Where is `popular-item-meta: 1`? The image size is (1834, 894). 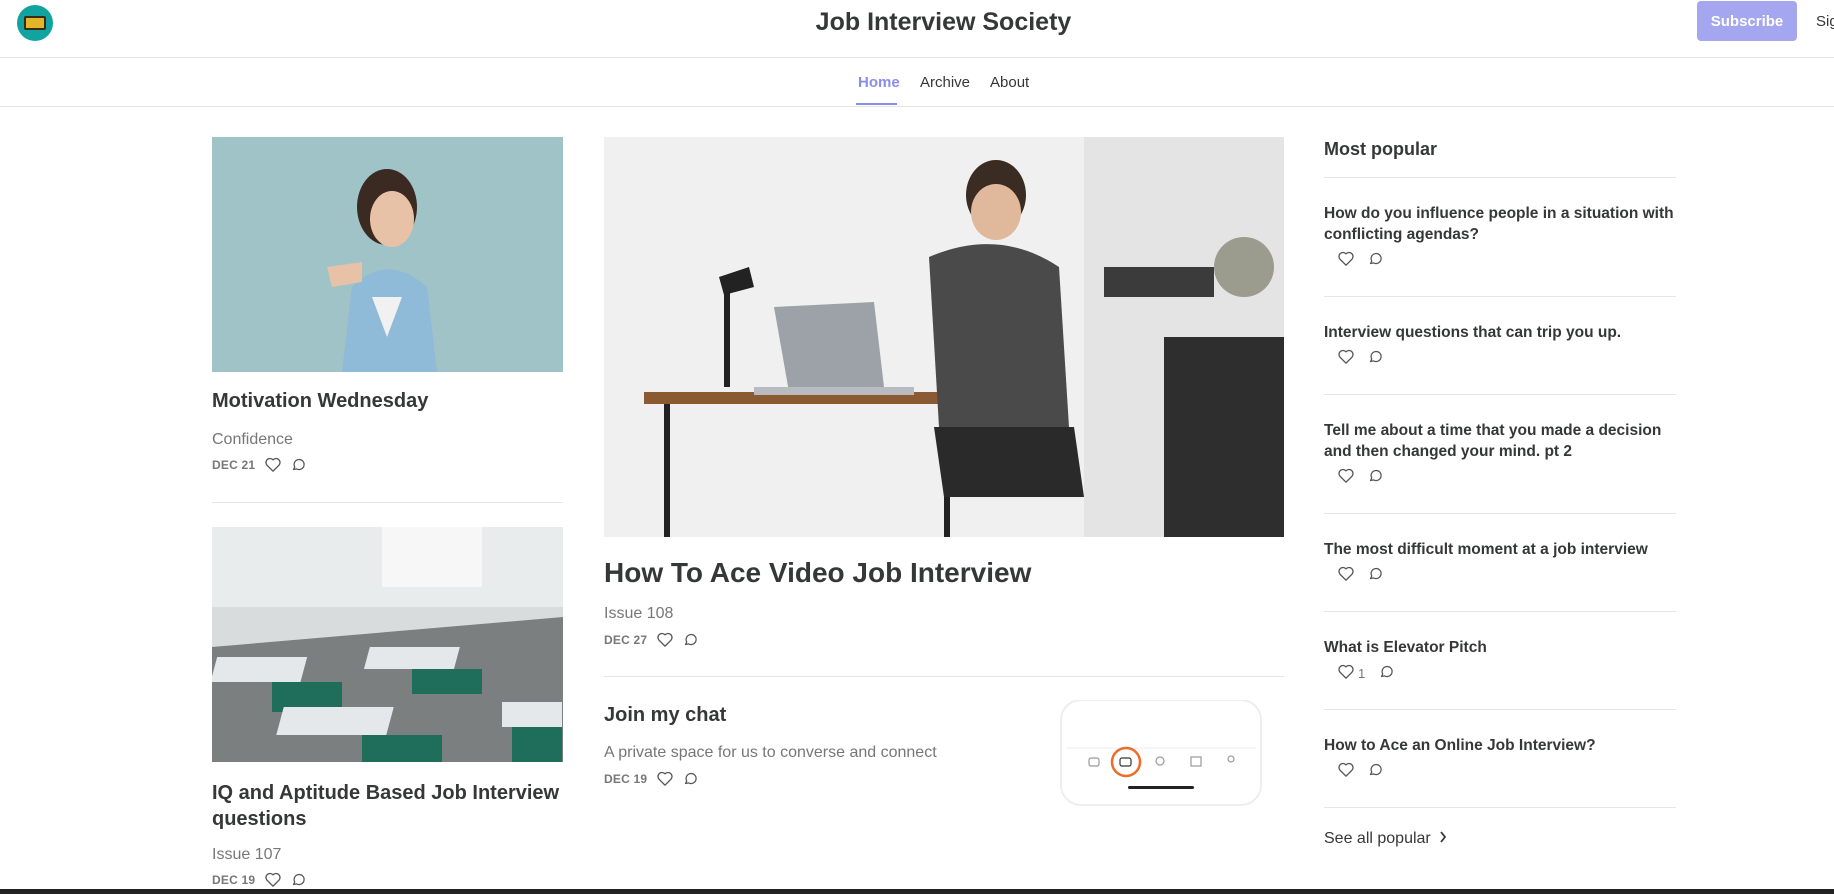
popular-item-meta: 1 is located at coordinates (1507, 673).